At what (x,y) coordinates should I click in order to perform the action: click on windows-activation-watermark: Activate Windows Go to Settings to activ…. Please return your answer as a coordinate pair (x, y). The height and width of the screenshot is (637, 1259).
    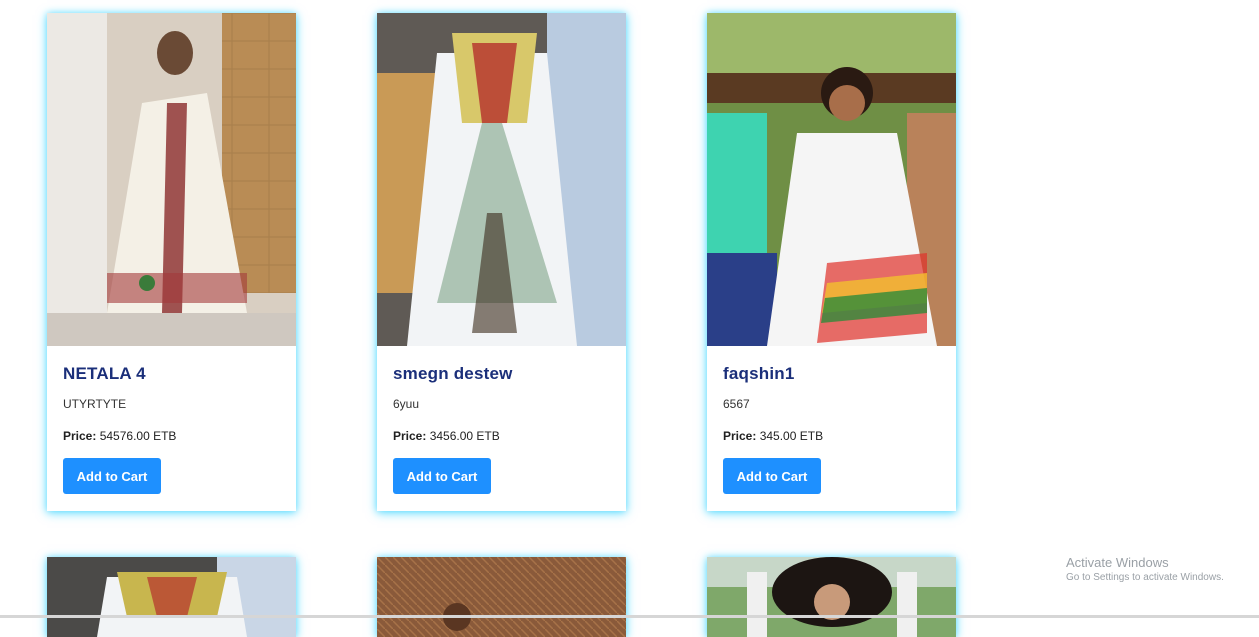
    Looking at the image, I should click on (1145, 569).